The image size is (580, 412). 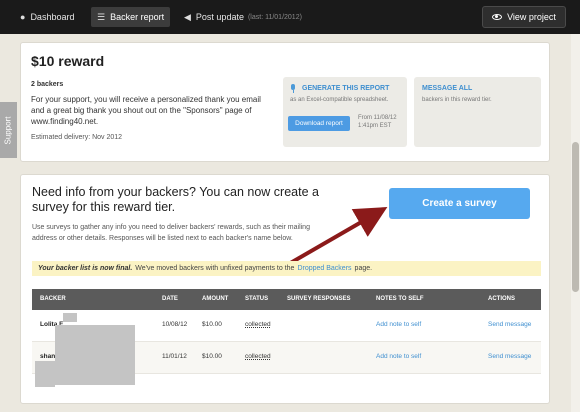 What do you see at coordinates (575, 217) in the screenshot?
I see `scrollbar-thumb` at bounding box center [575, 217].